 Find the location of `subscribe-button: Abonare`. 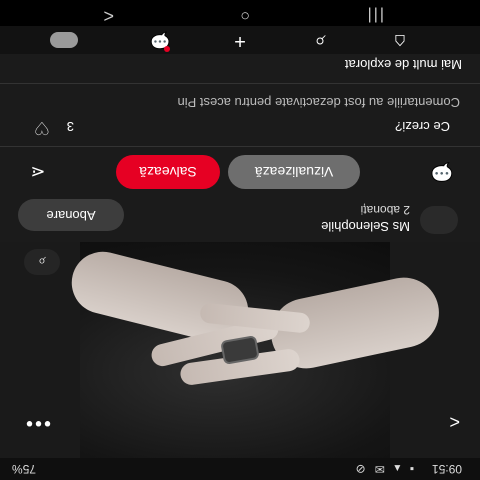

subscribe-button: Abonare is located at coordinates (71, 215).